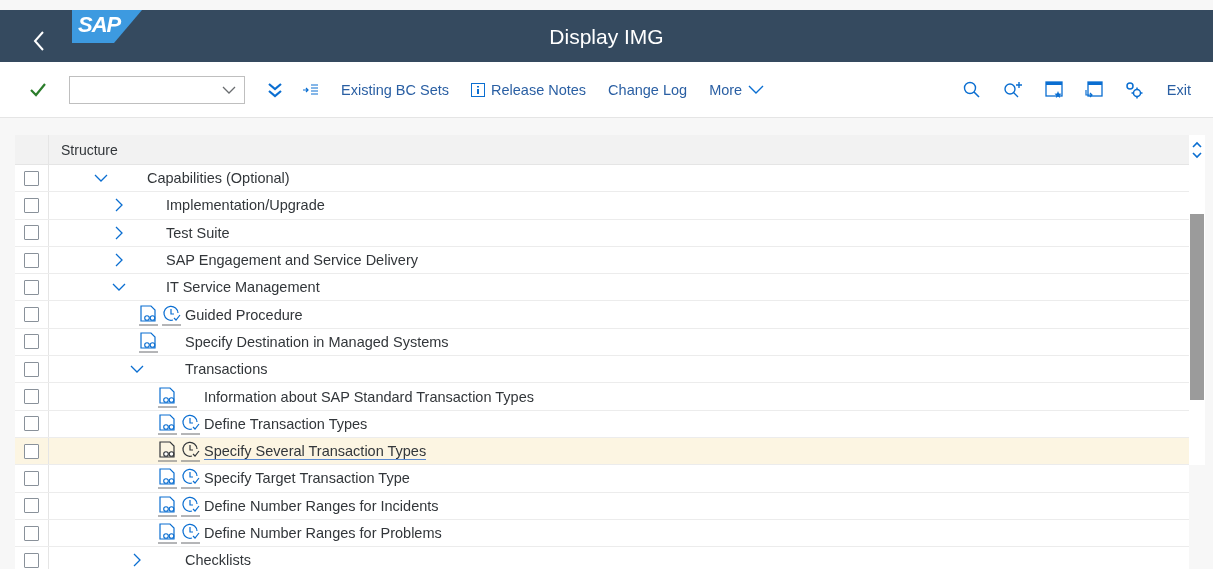 This screenshot has width=1213, height=569. I want to click on tree-node-label: Specify Target Transaction Type, so click(307, 478).